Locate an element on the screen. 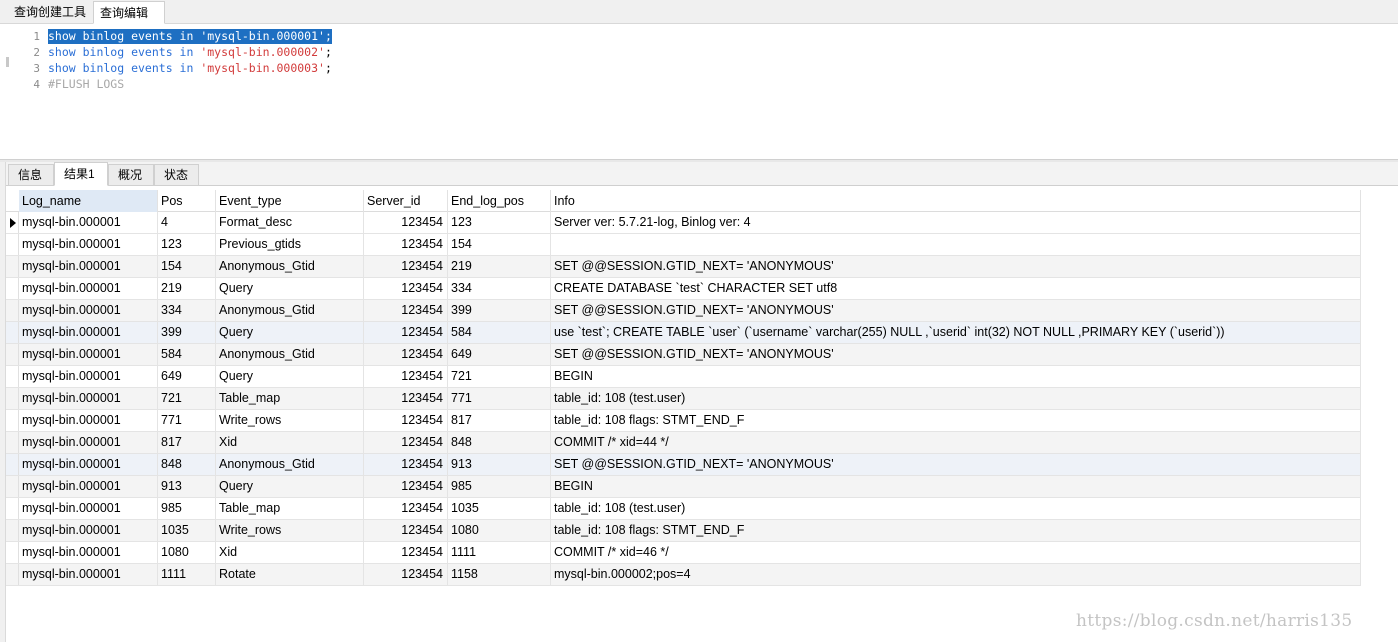  cell-event-type: Previous_gtids is located at coordinates (290, 244).